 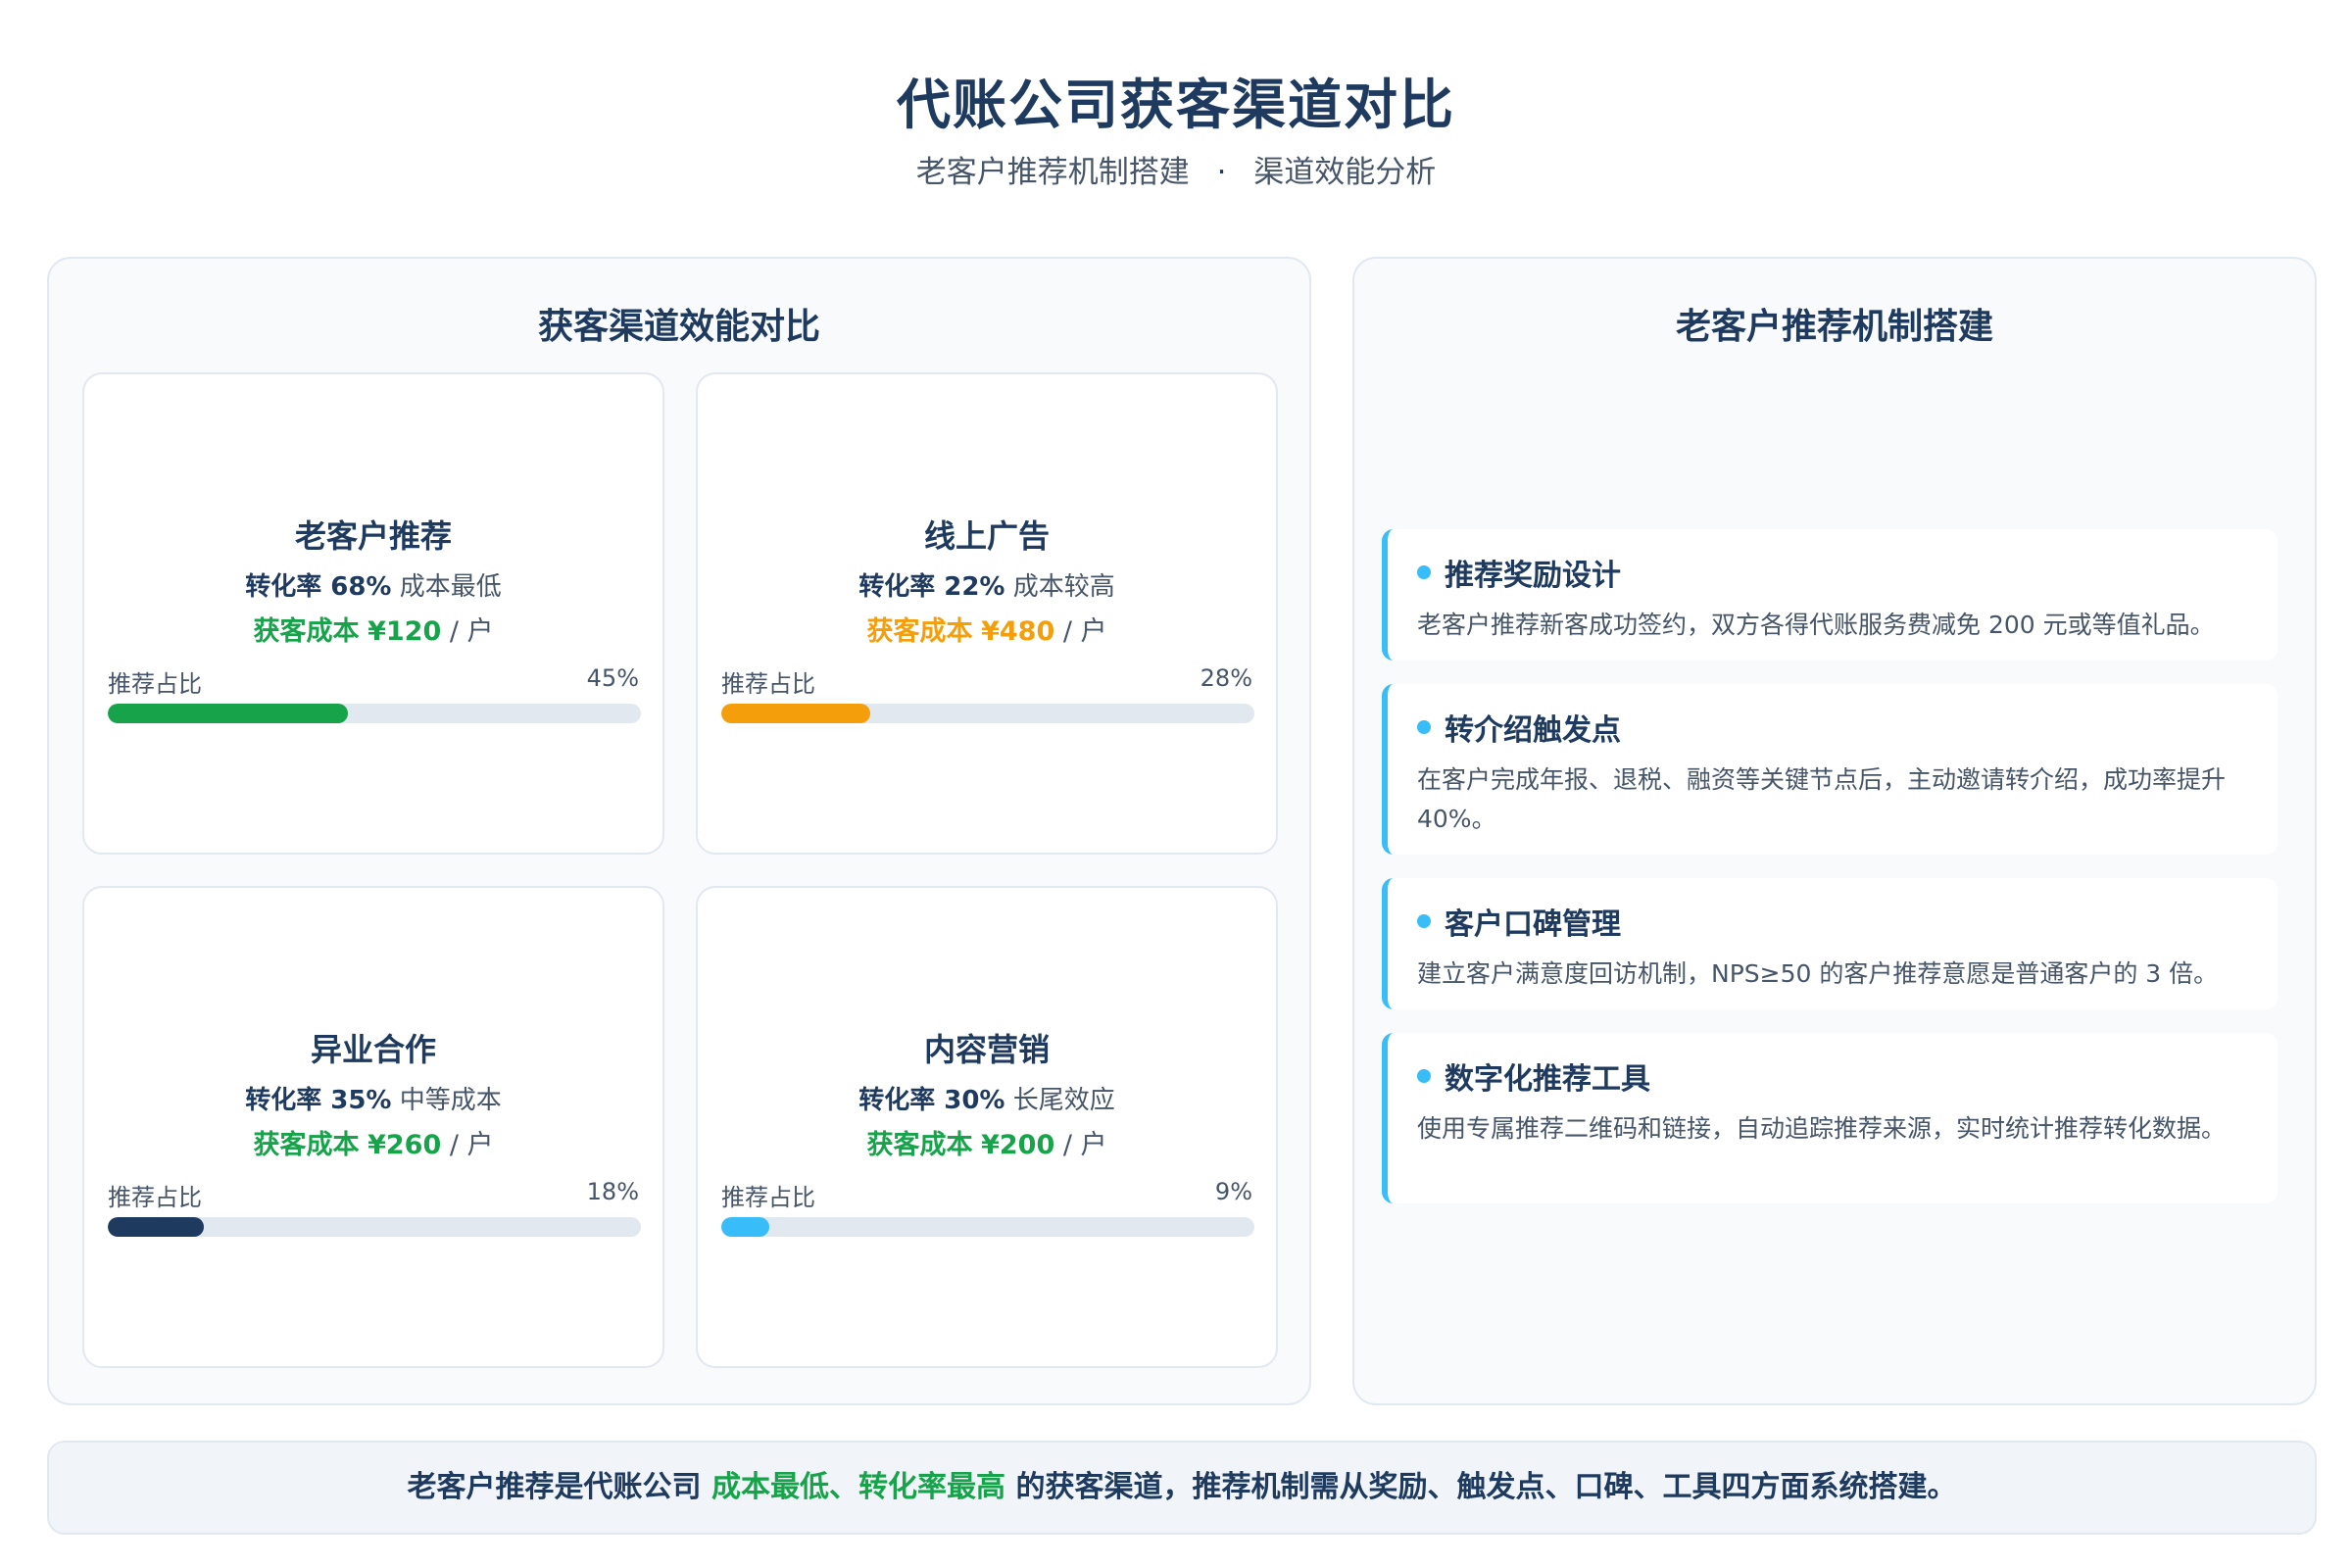 I want to click on mechanism-desc: 老客户推荐新客成功签约，双方各得代账服务费减免 200 元或等值礼品。, so click(x=1816, y=625).